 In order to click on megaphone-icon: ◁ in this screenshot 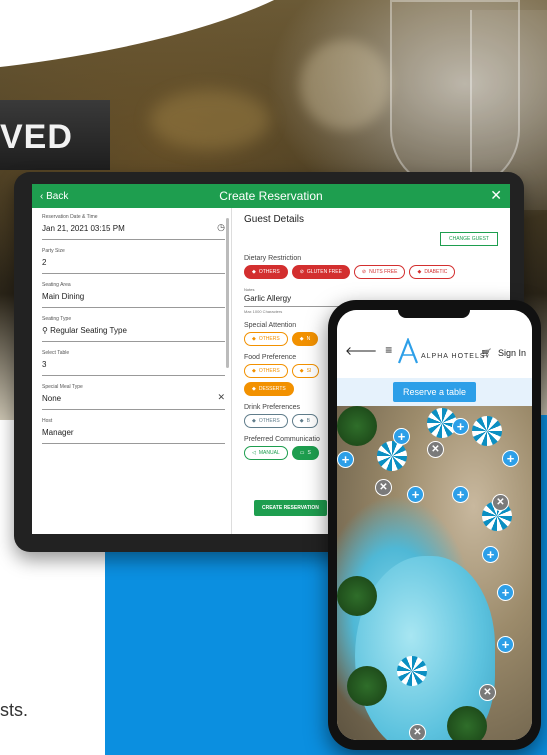, I will do `click(254, 453)`.